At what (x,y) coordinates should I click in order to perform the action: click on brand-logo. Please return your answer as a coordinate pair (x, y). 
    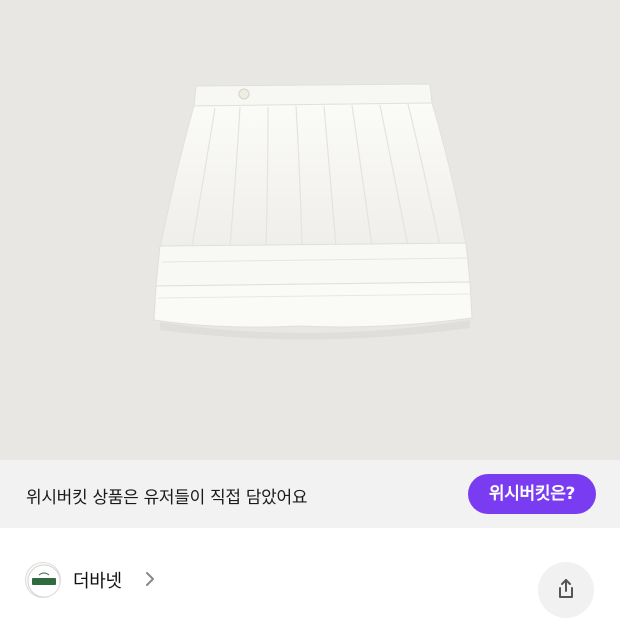
    Looking at the image, I should click on (43, 580).